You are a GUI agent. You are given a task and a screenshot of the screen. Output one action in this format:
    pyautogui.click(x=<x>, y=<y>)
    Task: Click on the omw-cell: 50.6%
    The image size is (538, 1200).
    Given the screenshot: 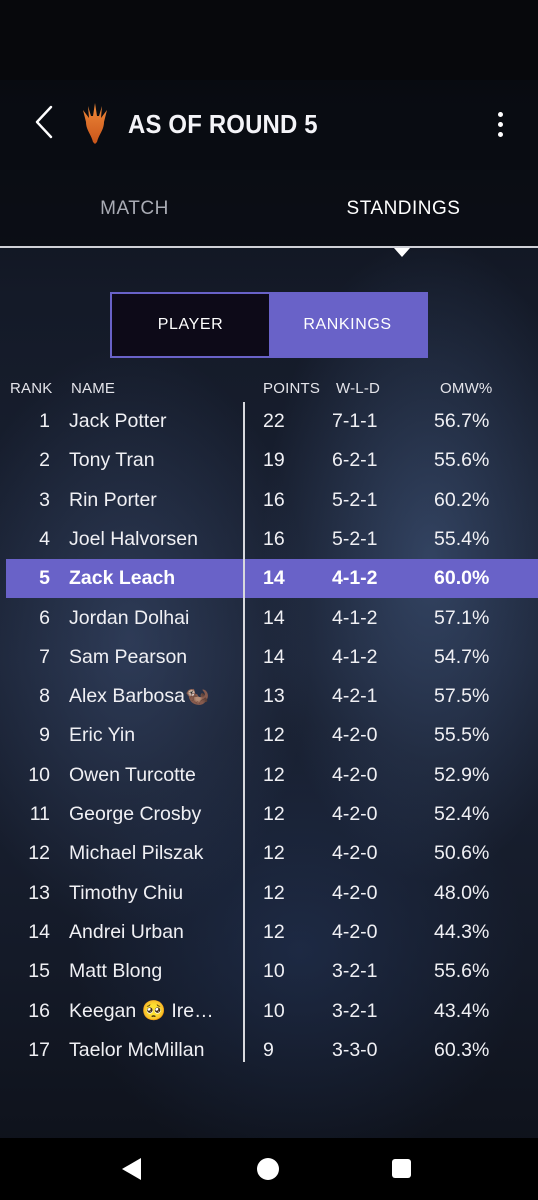 What is the action you would take?
    pyautogui.click(x=462, y=853)
    